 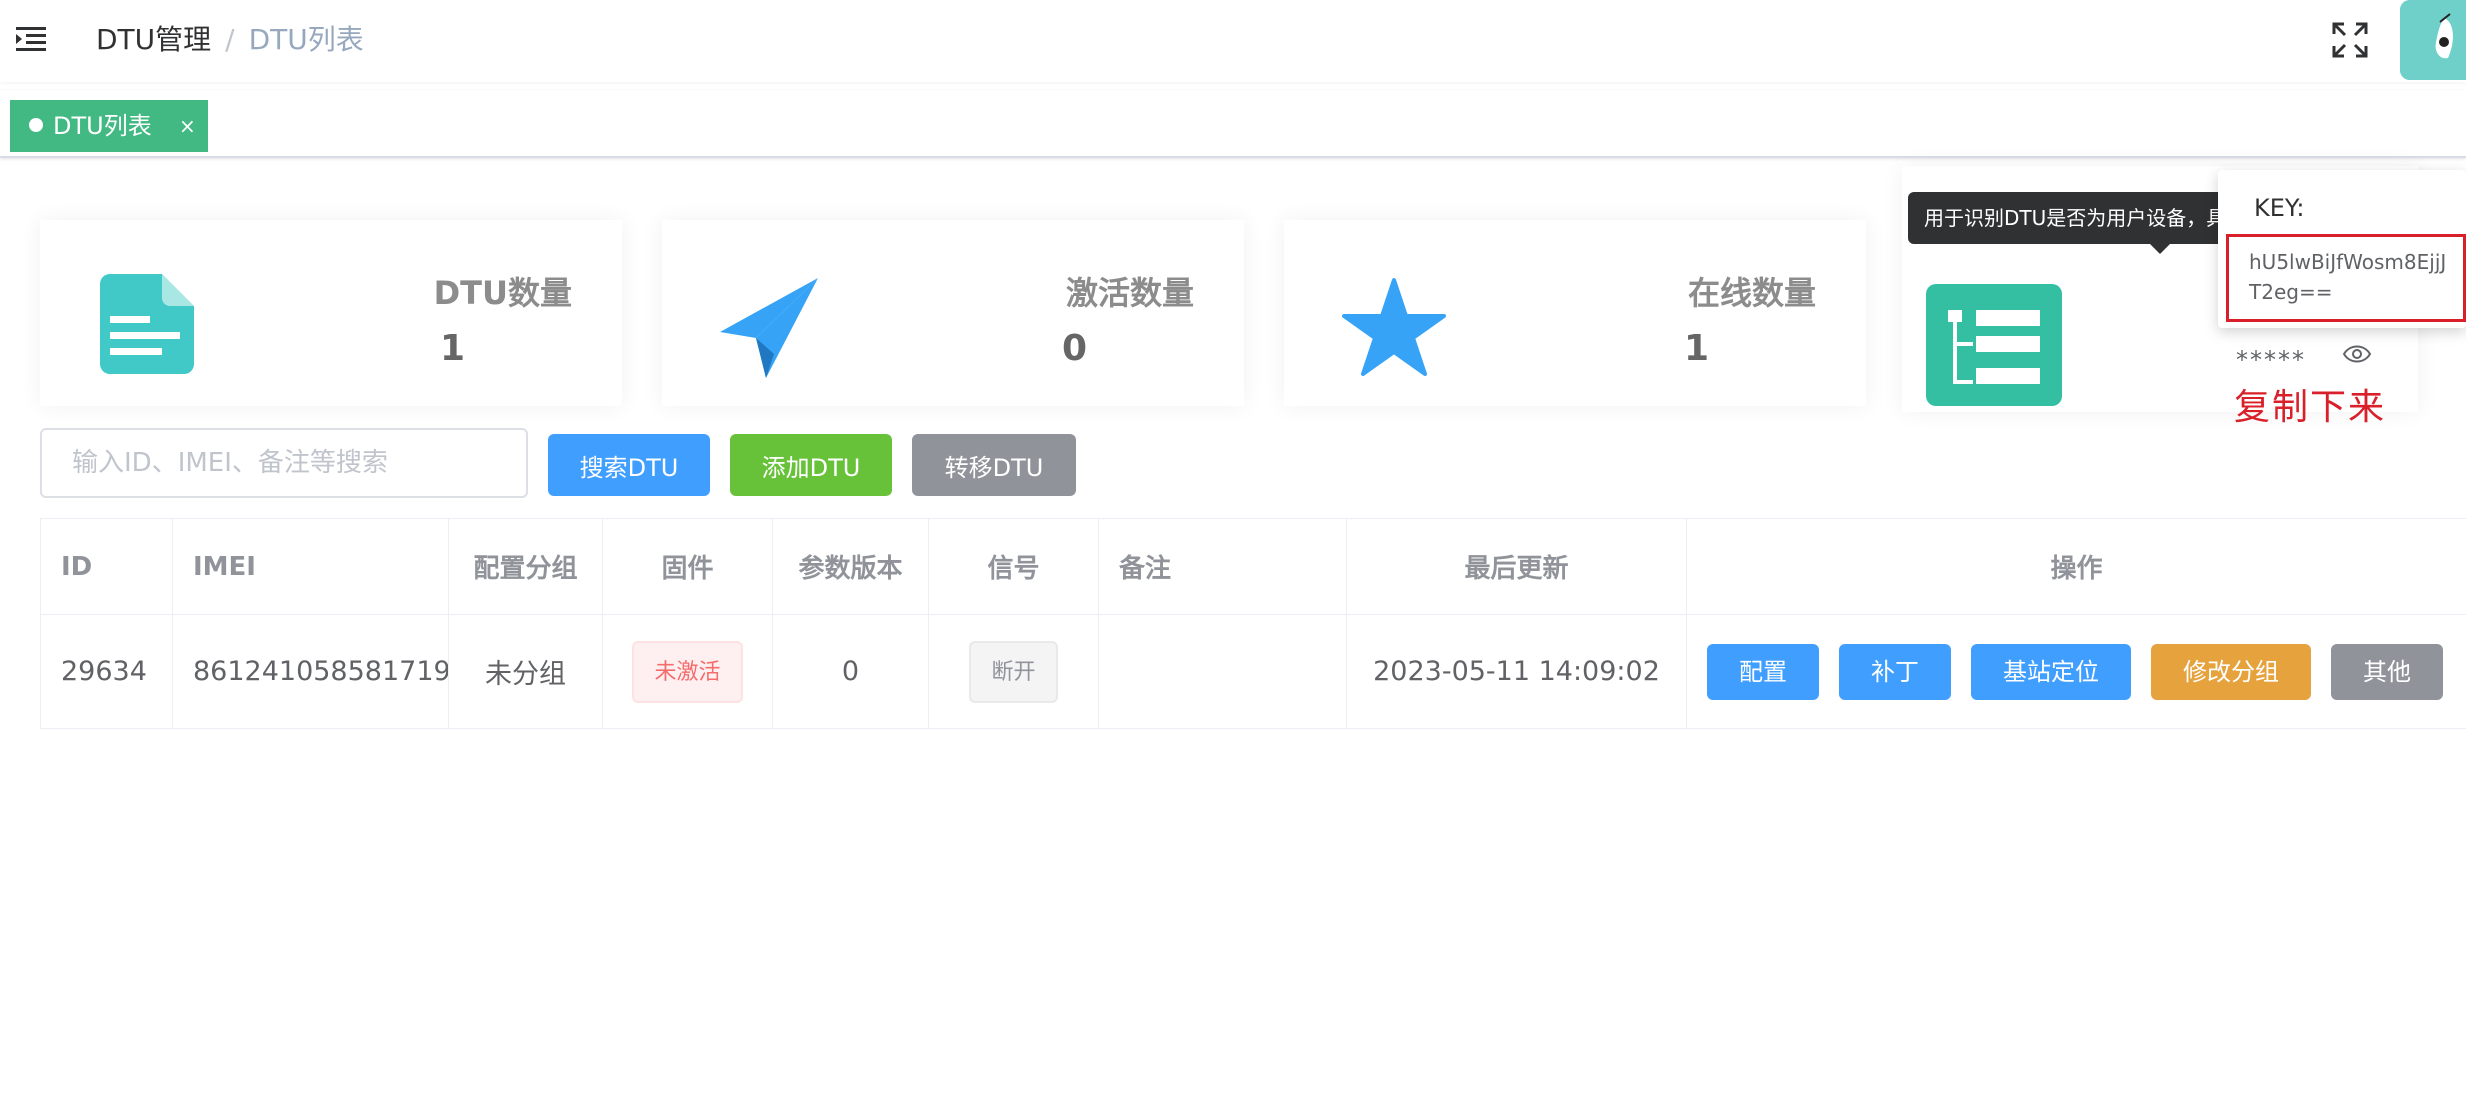 I want to click on transfer-dtu-button: 转移DTU, so click(x=994, y=465).